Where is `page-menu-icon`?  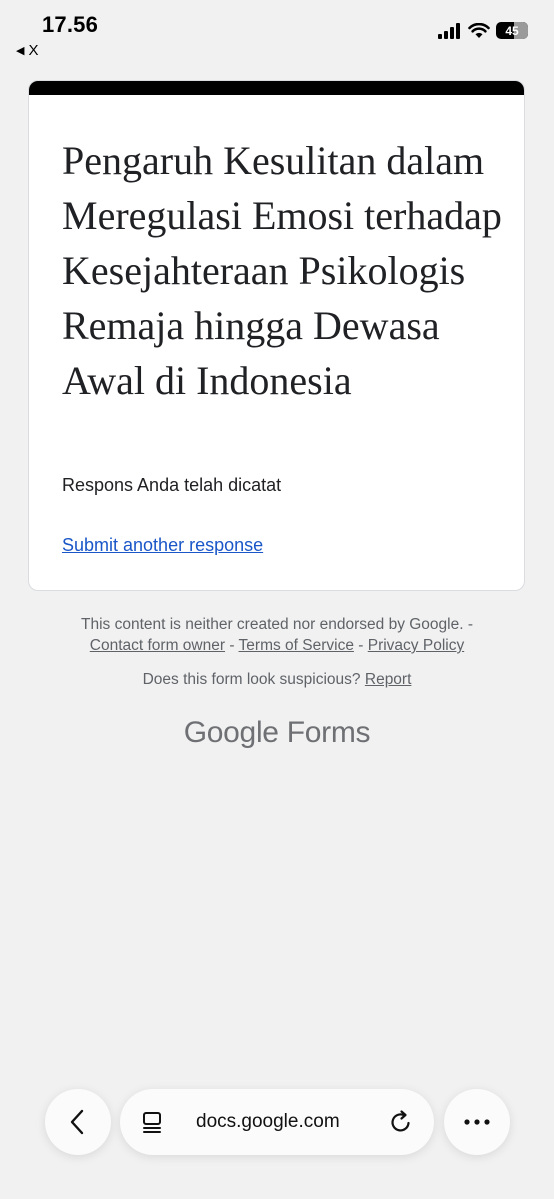
page-menu-icon is located at coordinates (153, 1122).